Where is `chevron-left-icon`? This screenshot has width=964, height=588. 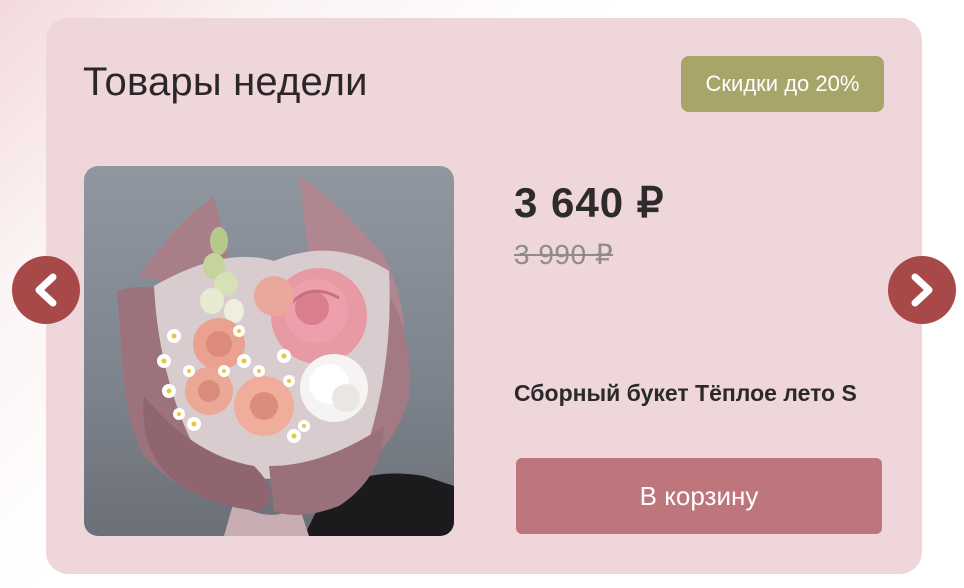 chevron-left-icon is located at coordinates (46, 290).